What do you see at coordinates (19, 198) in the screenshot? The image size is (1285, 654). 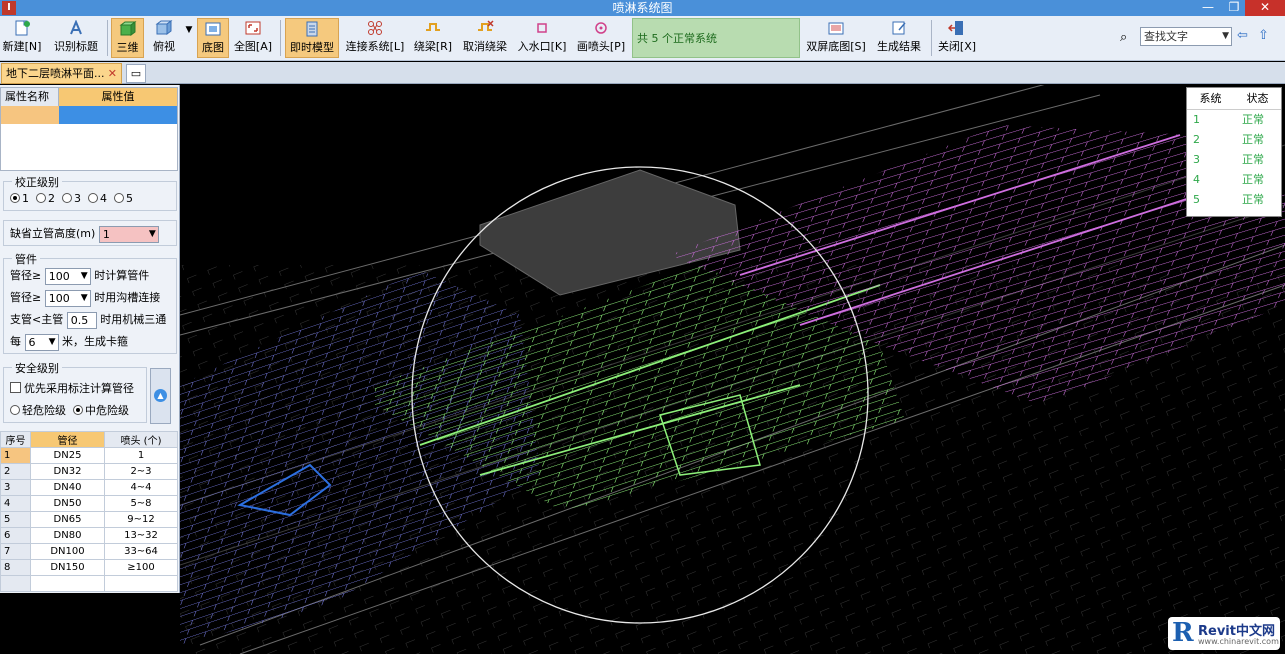 I see `calibration-option-1: 1` at bounding box center [19, 198].